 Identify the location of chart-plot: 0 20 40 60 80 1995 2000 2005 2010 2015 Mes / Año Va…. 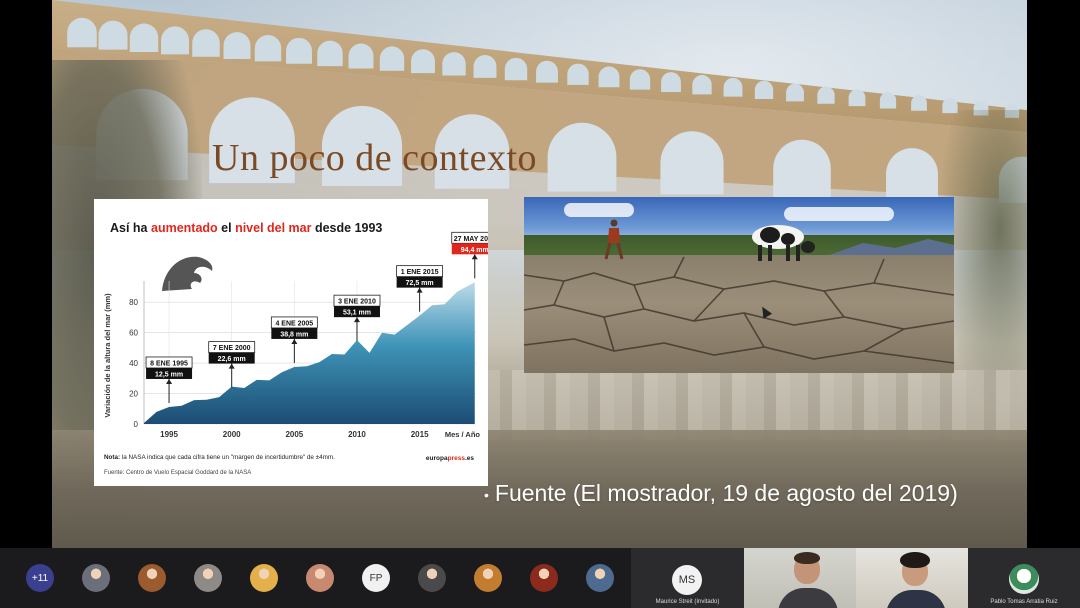
(295, 335).